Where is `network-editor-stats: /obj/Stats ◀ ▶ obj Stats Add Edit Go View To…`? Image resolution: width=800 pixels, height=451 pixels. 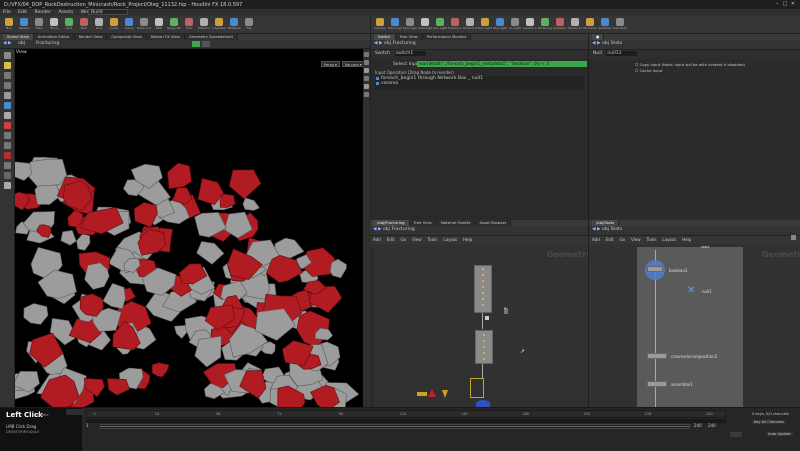 network-editor-stats: /obj/Stats ◀ ▶ obj Stats Add Edit Go View To… is located at coordinates (694, 313).